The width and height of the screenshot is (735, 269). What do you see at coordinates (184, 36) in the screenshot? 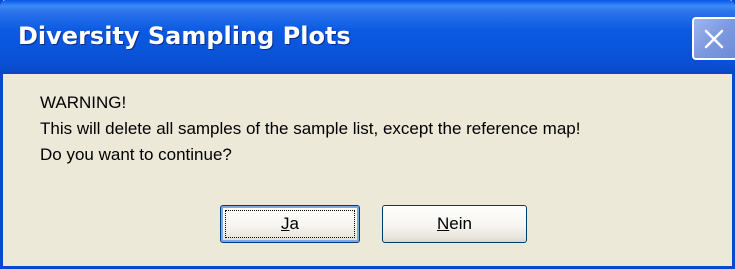
I see `window-title: Diversity Sampling Plots` at bounding box center [184, 36].